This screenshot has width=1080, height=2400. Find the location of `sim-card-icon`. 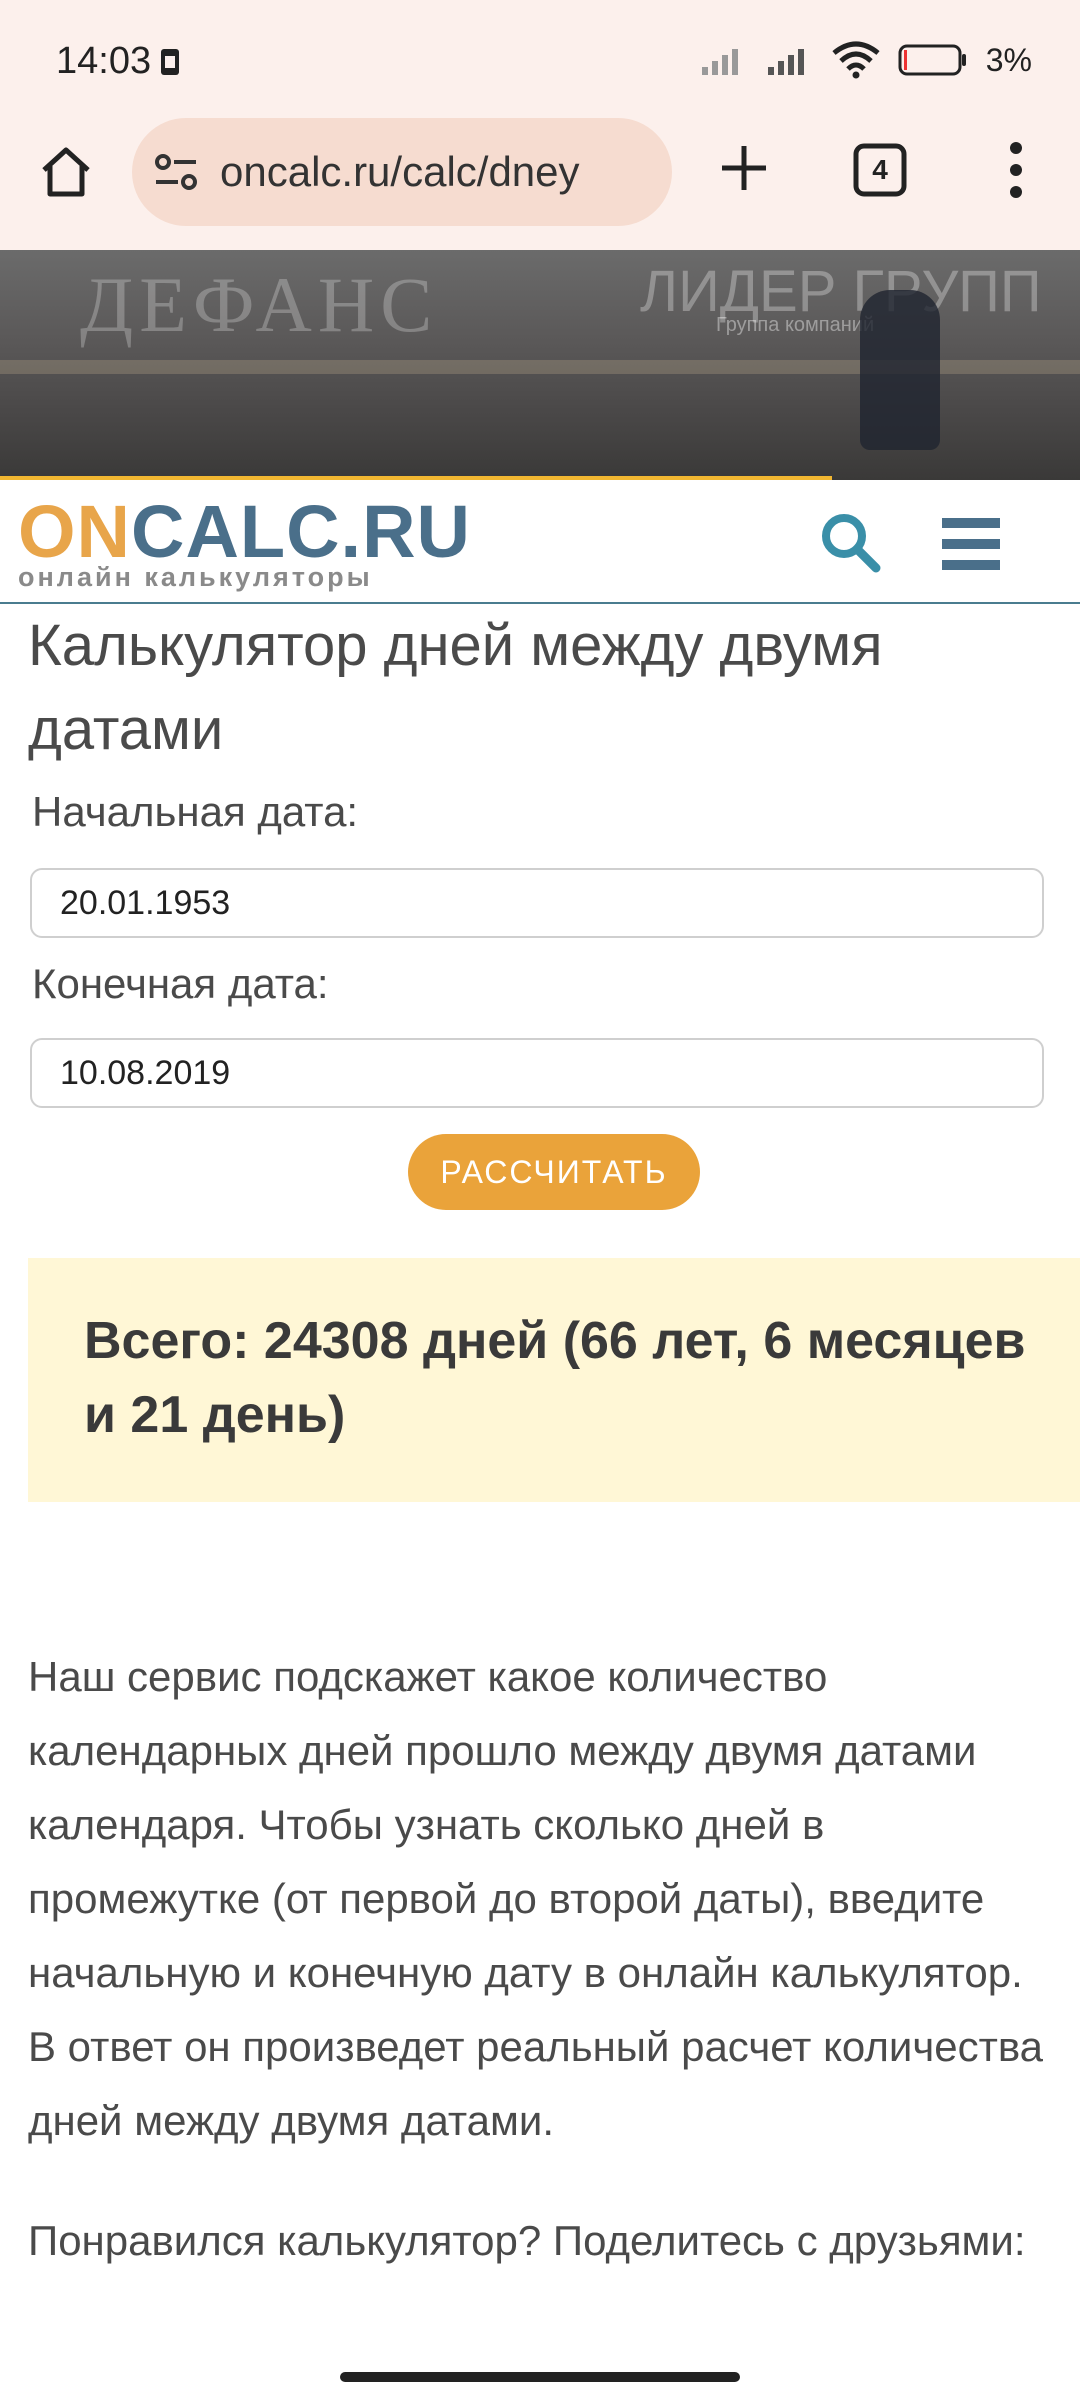

sim-card-icon is located at coordinates (170, 62).